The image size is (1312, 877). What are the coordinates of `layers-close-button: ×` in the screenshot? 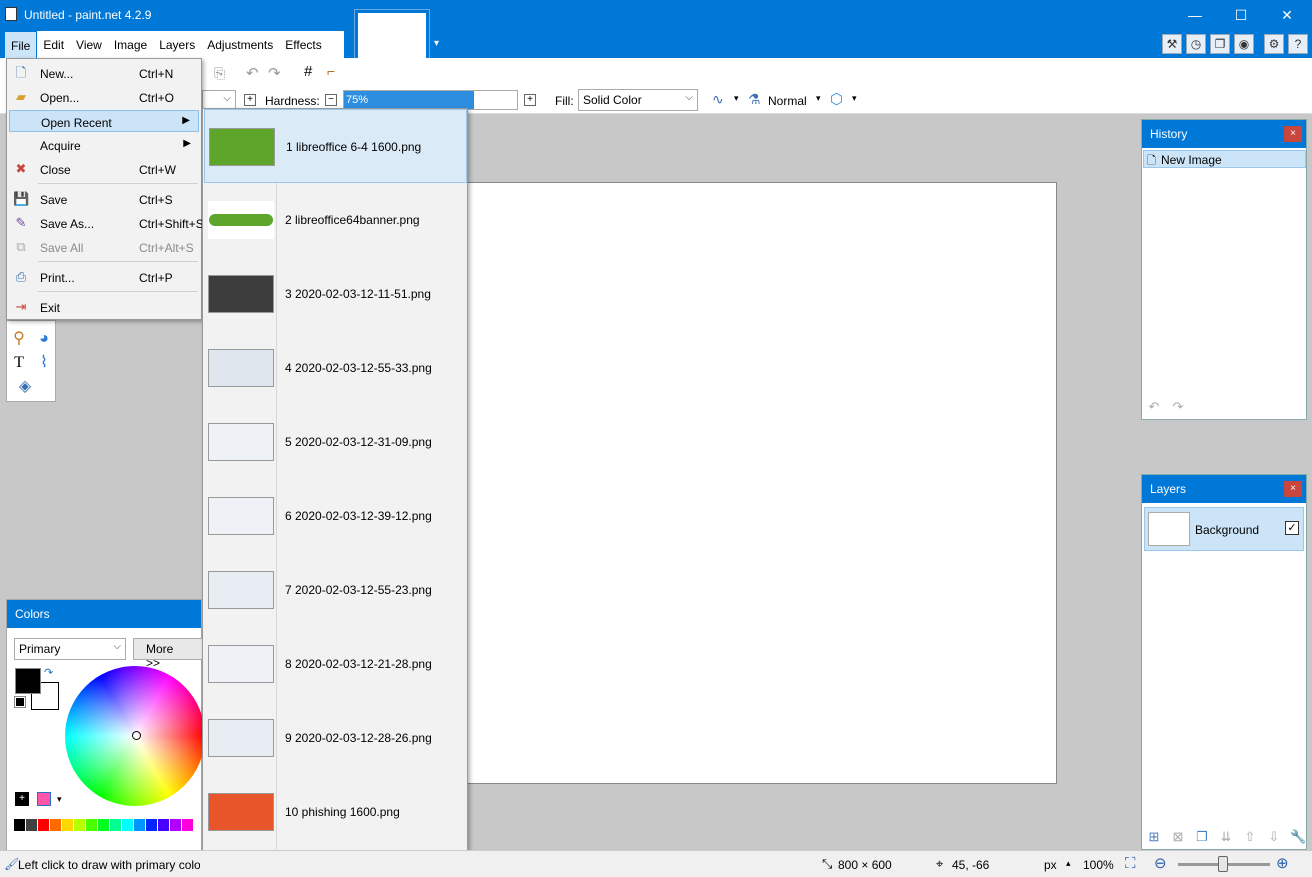 It's located at (1293, 489).